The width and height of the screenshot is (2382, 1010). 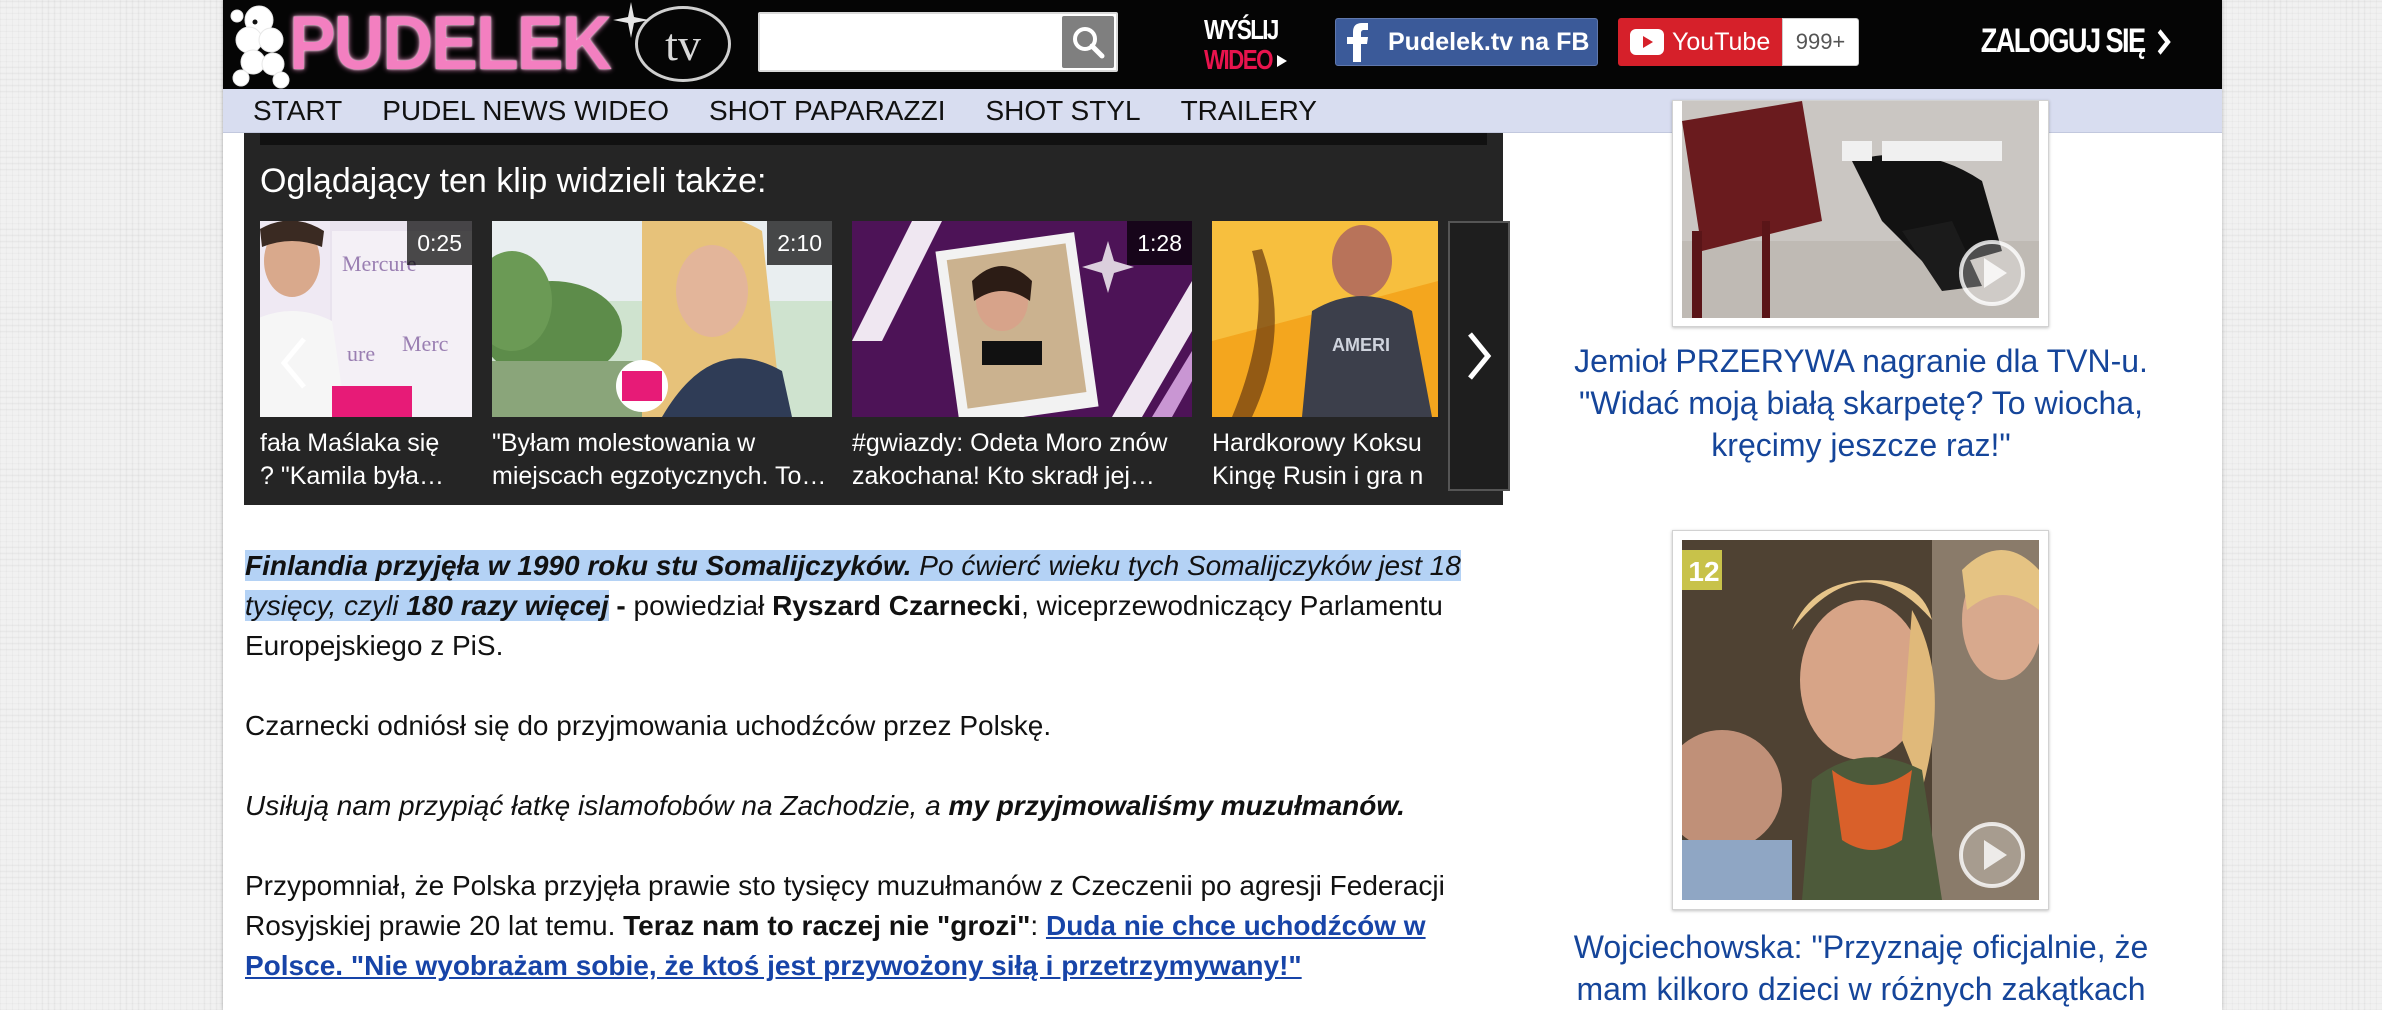 I want to click on caption-line1: "Byłam molestowania w, so click(x=624, y=443).